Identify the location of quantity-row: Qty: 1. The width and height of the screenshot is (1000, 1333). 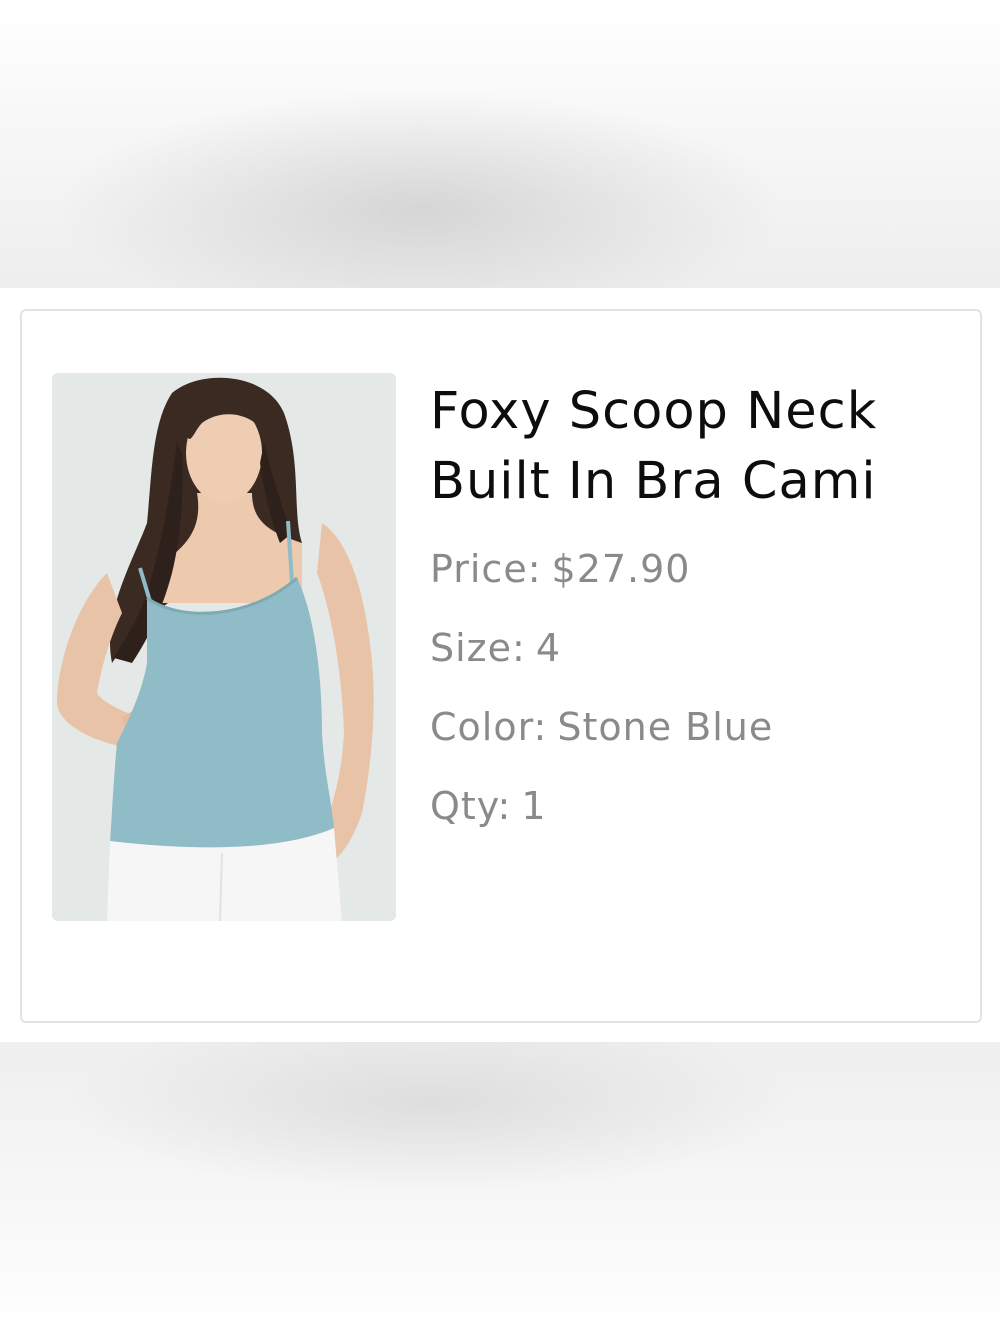
(488, 806).